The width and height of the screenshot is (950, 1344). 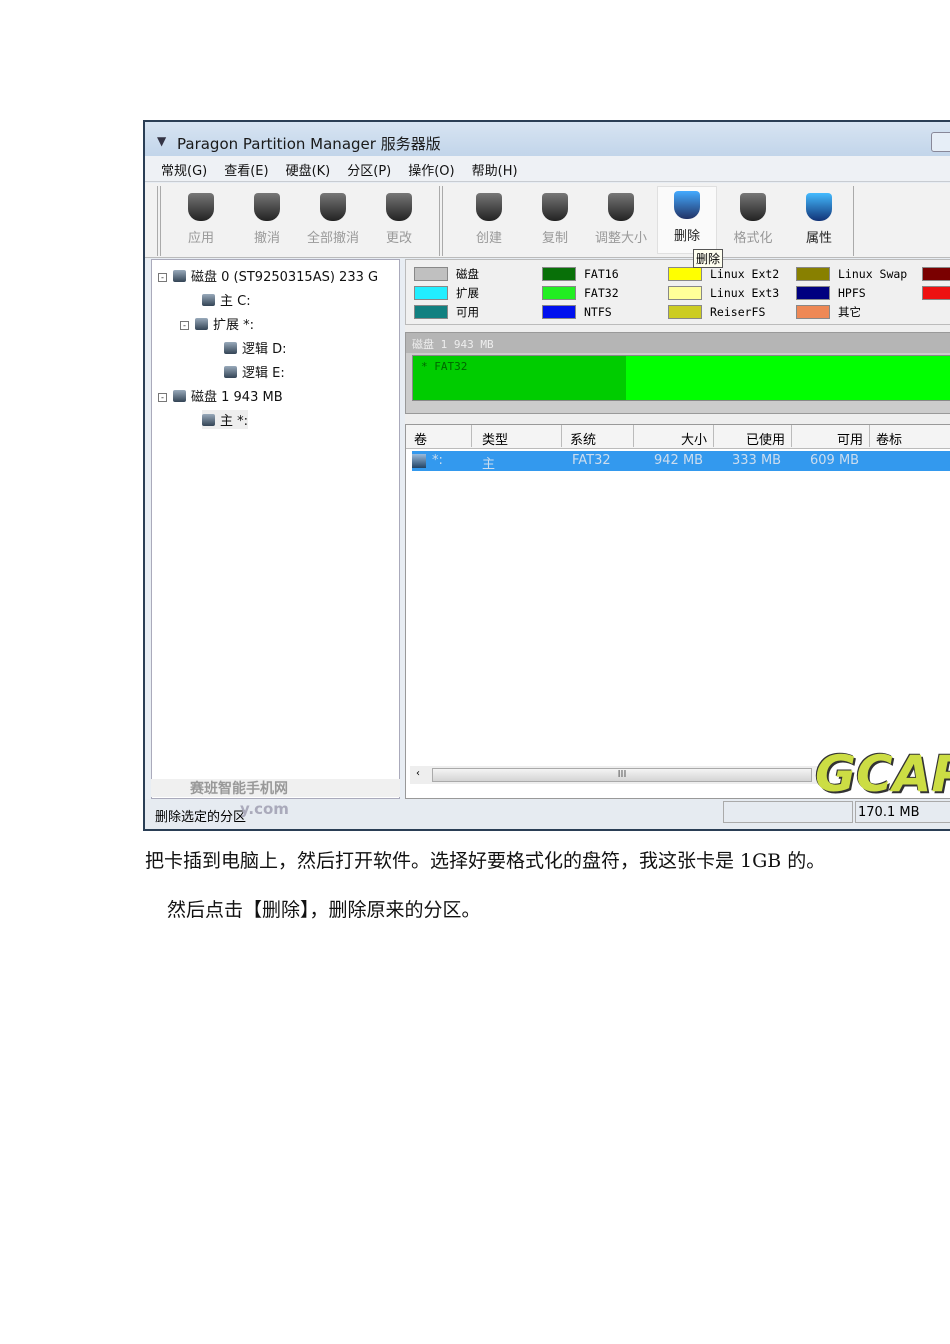 What do you see at coordinates (517, 436) in the screenshot?
I see `col-type: 类型` at bounding box center [517, 436].